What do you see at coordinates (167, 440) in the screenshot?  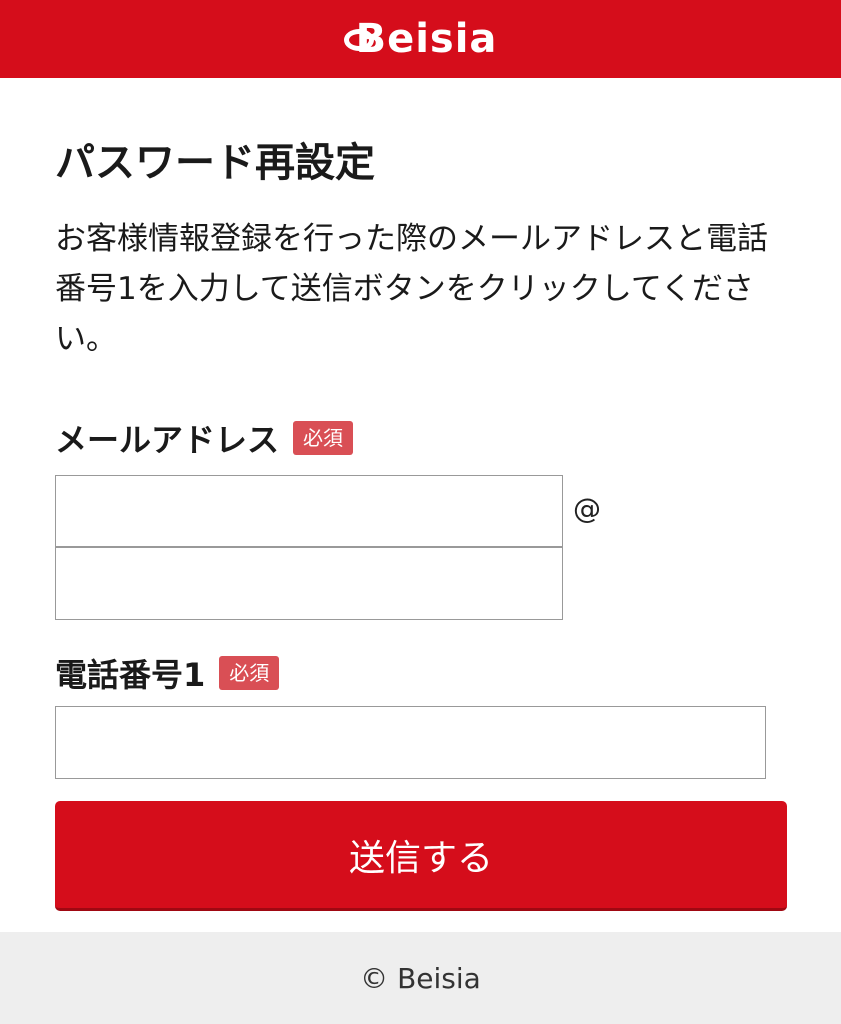 I see `email-label-text: メールアドレス` at bounding box center [167, 440].